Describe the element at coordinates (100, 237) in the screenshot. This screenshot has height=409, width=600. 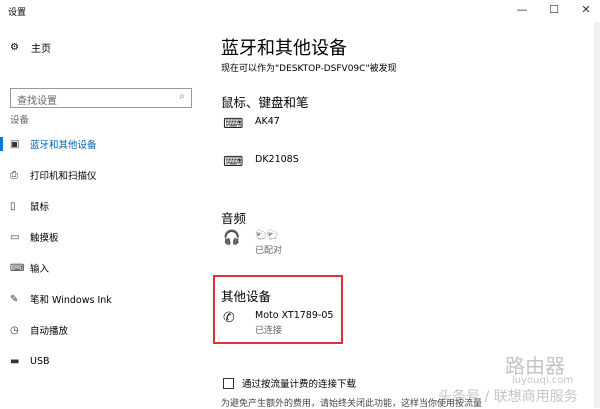
I see `sidebar-item-touchpad: ▭ 触摸板` at that location.